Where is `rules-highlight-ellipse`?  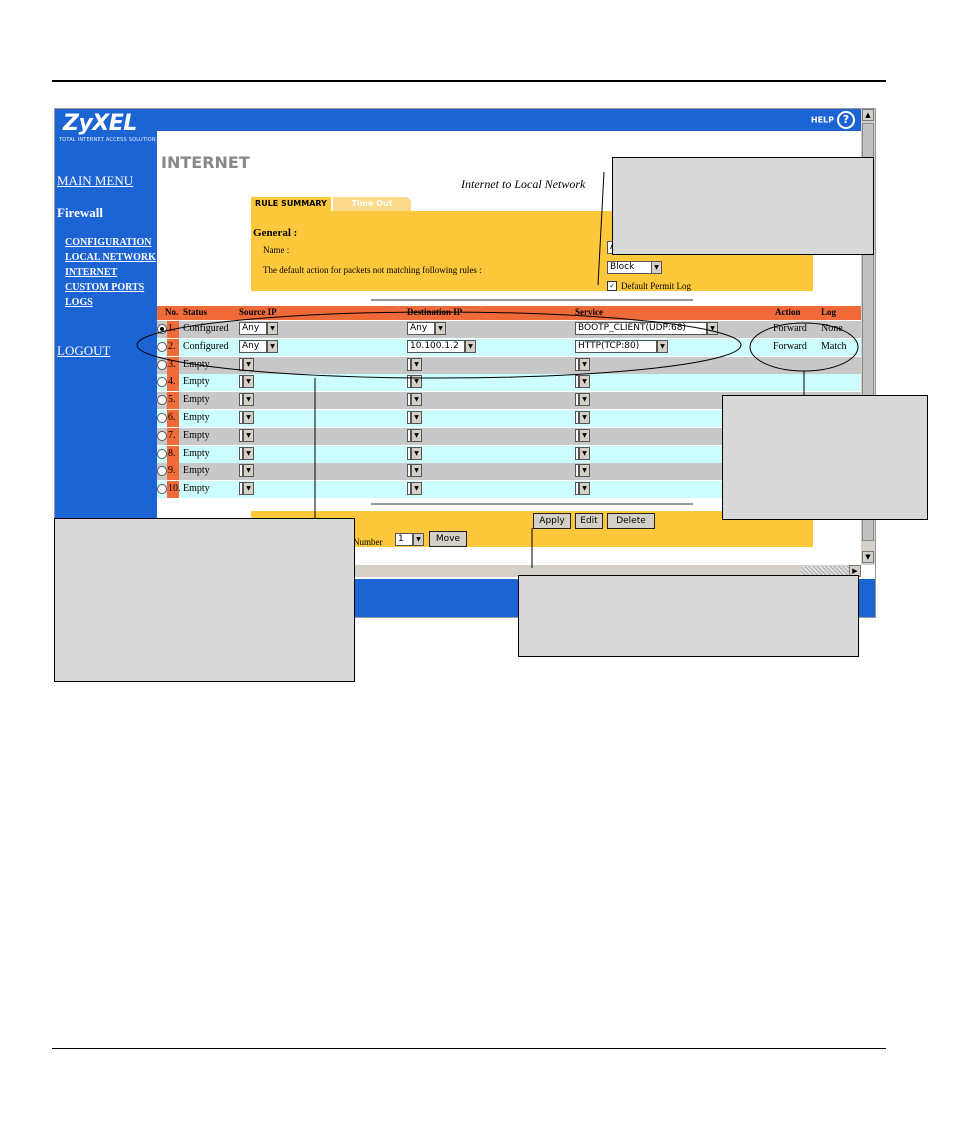 rules-highlight-ellipse is located at coordinates (439, 345).